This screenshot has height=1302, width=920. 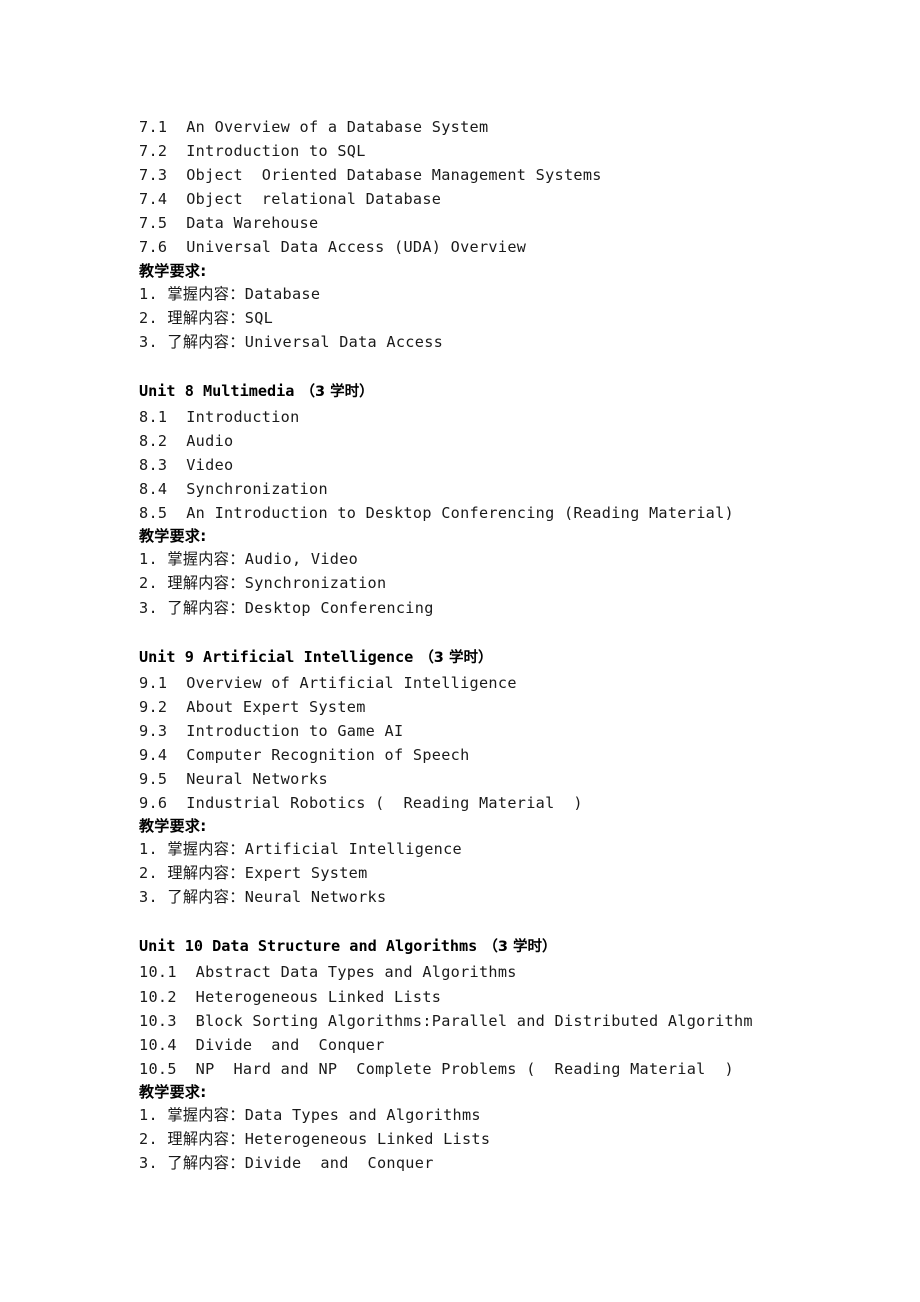 What do you see at coordinates (314, 199) in the screenshot?
I see `section-title: Object relational Database` at bounding box center [314, 199].